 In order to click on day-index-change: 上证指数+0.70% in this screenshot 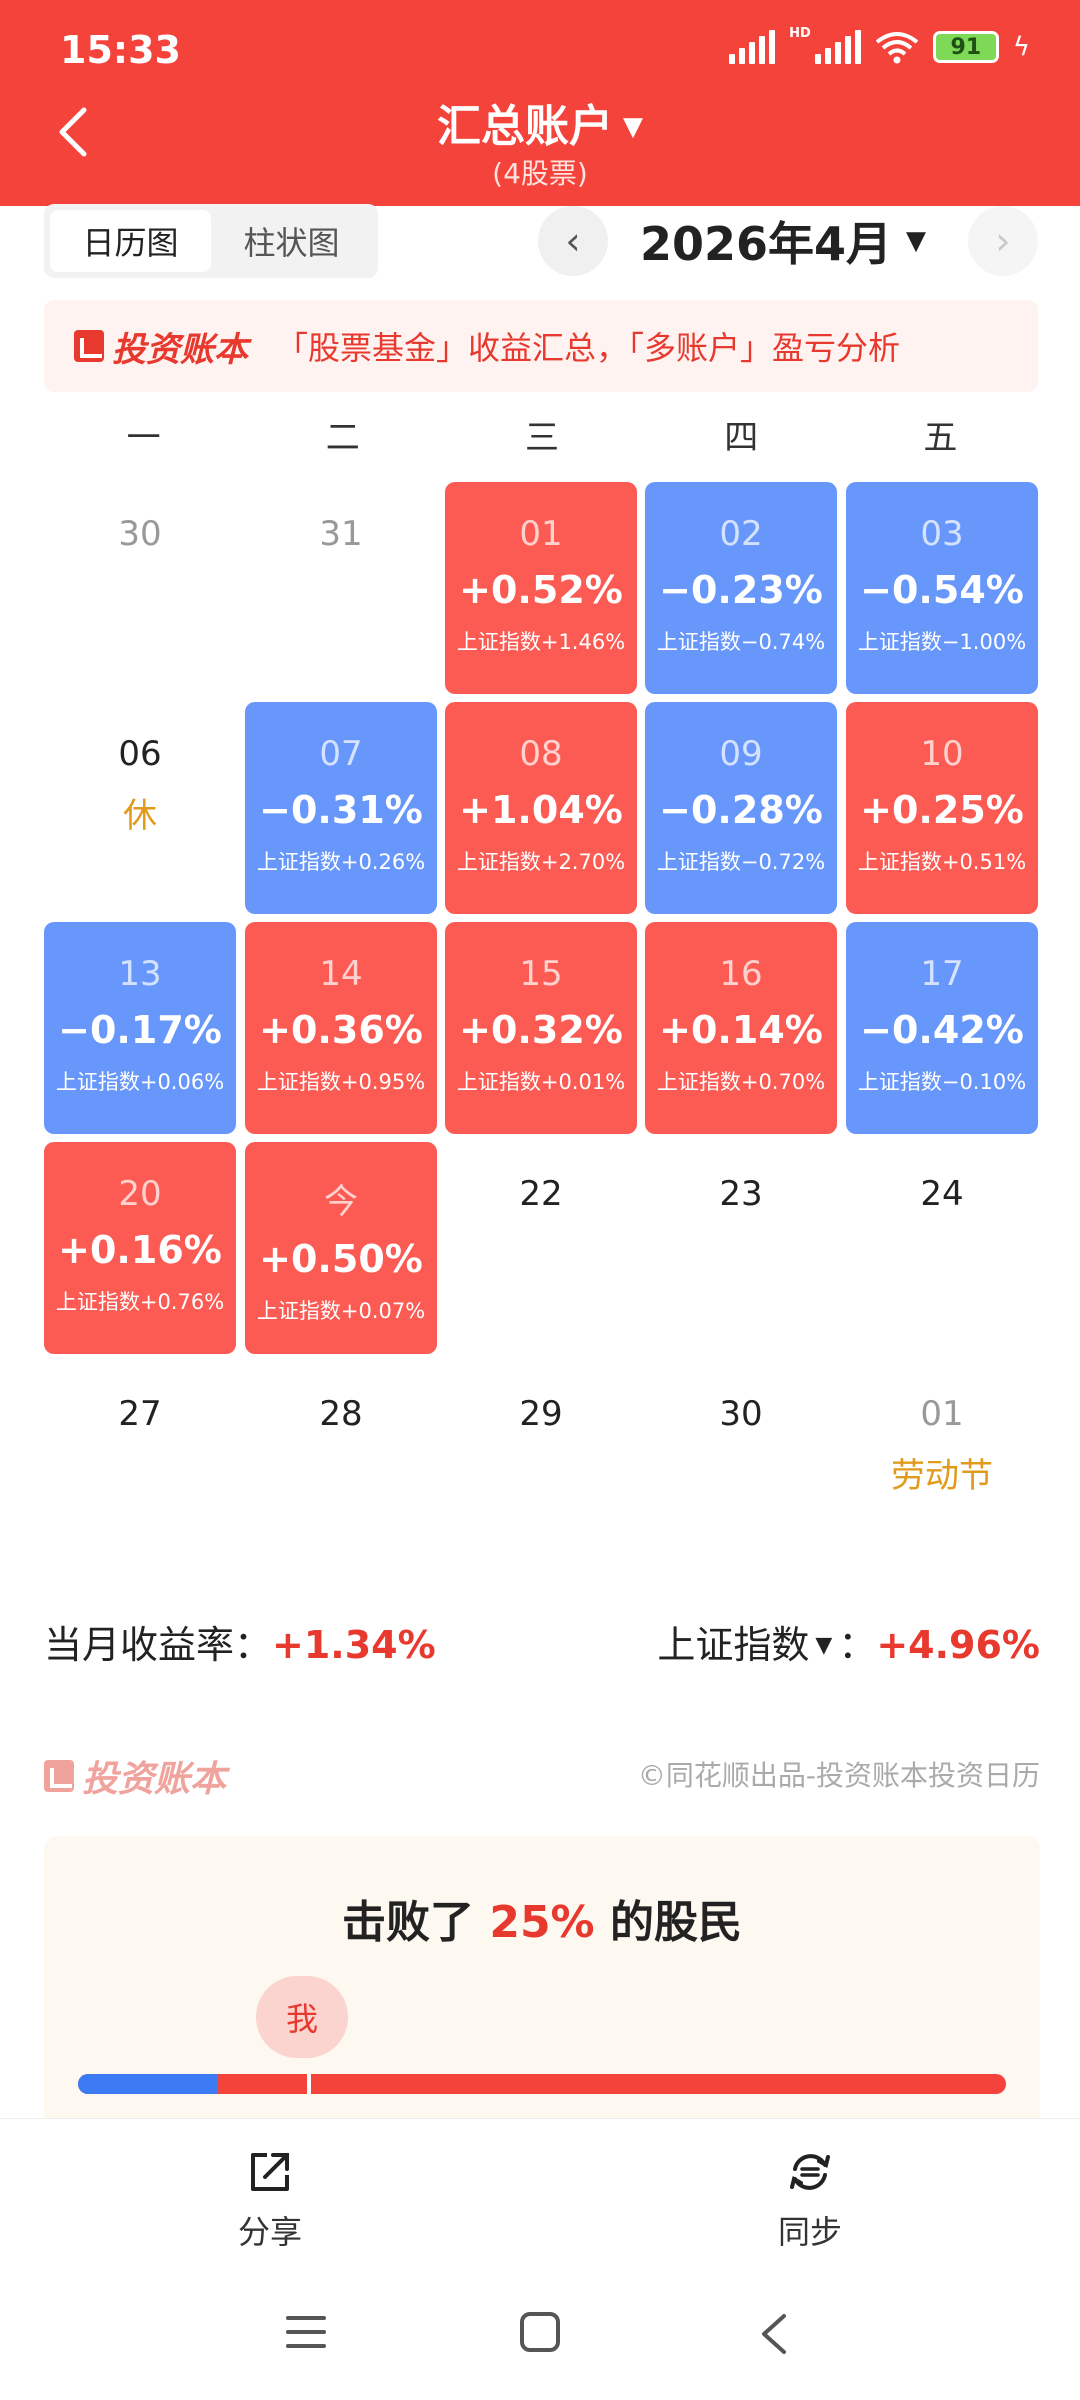, I will do `click(741, 1082)`.